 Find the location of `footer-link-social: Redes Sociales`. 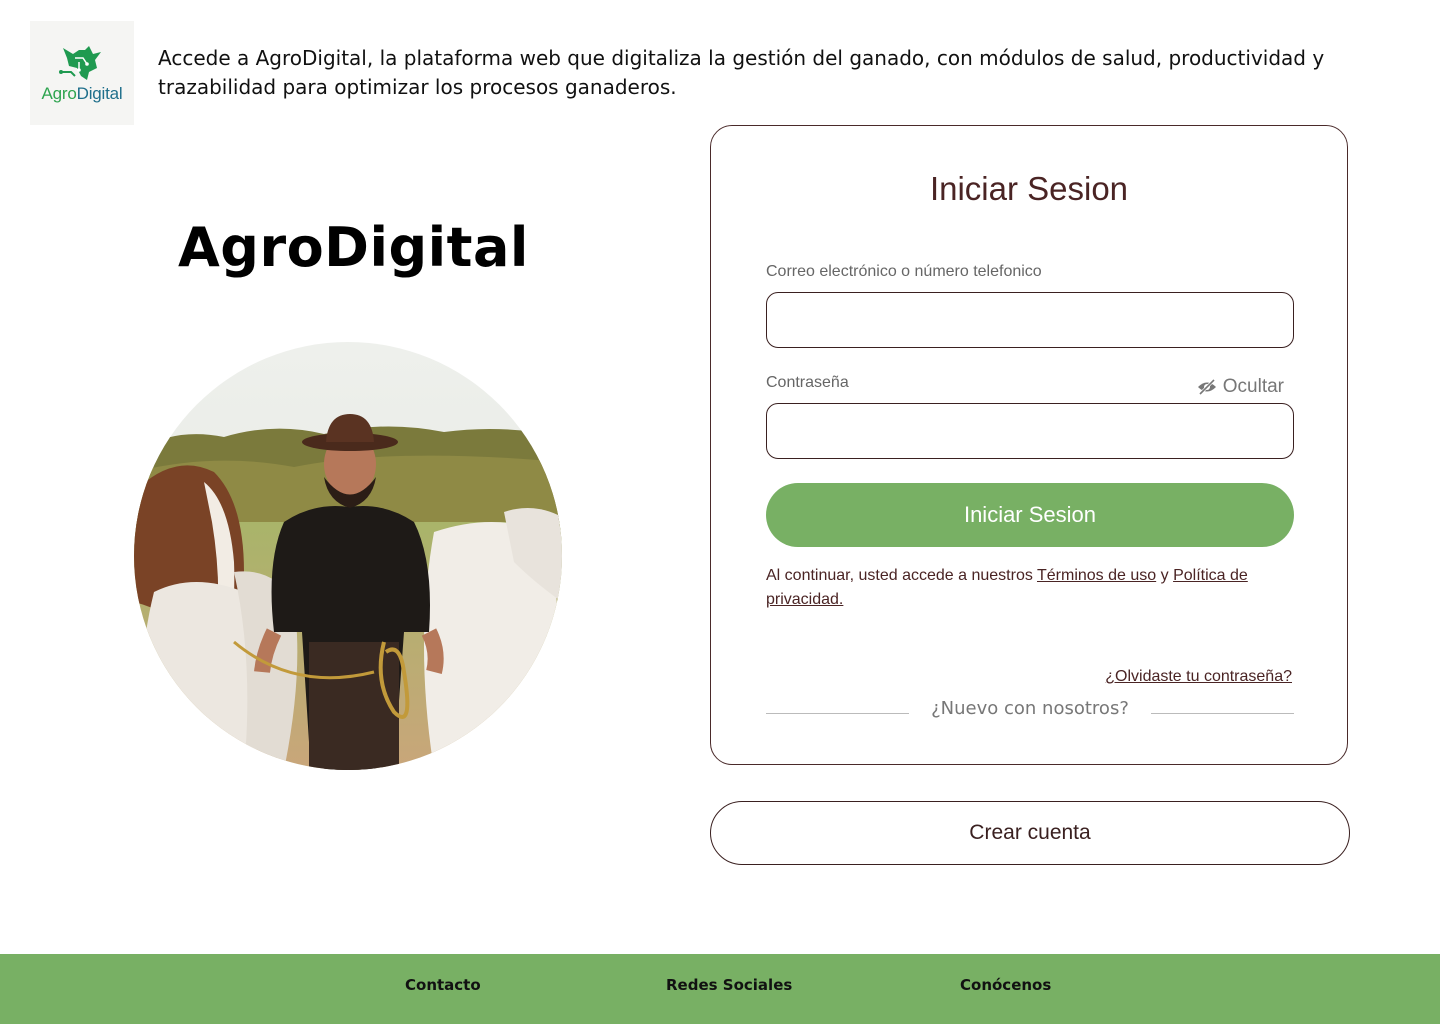

footer-link-social: Redes Sociales is located at coordinates (729, 985).